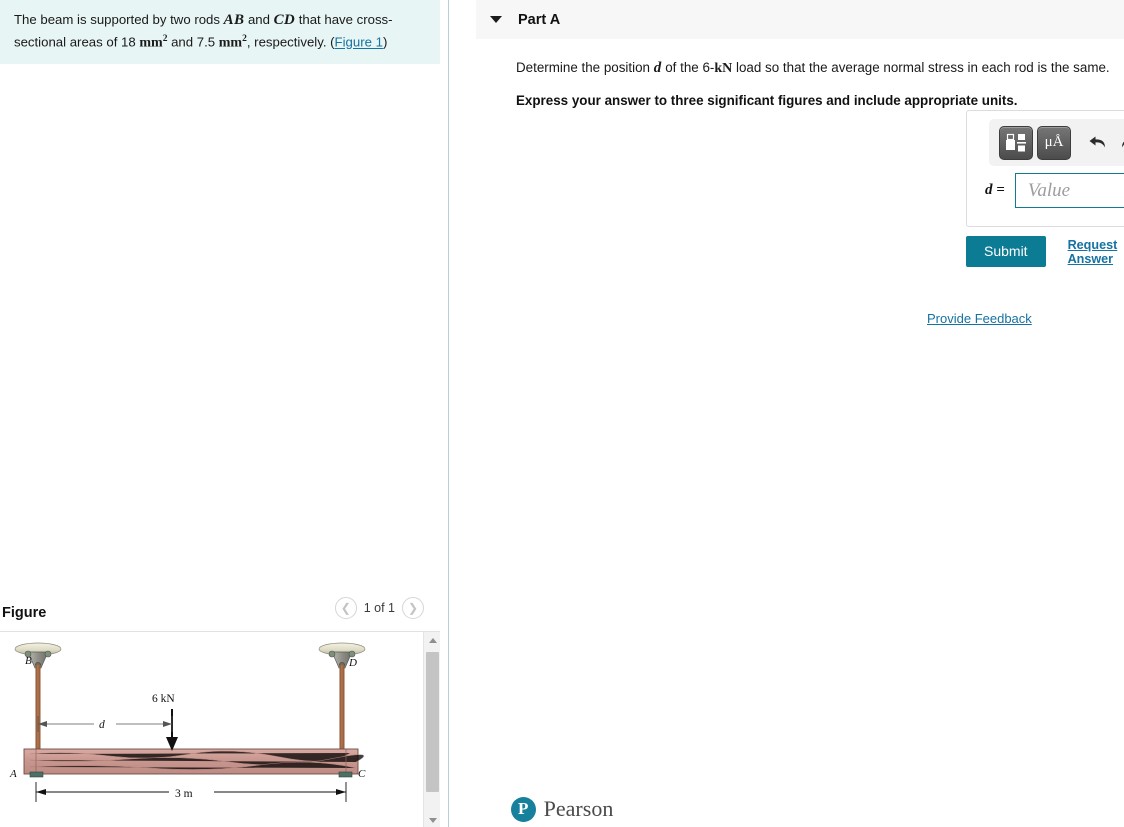 The image size is (1124, 827). I want to click on figure-pager-label: 1 of 1, so click(379, 608).